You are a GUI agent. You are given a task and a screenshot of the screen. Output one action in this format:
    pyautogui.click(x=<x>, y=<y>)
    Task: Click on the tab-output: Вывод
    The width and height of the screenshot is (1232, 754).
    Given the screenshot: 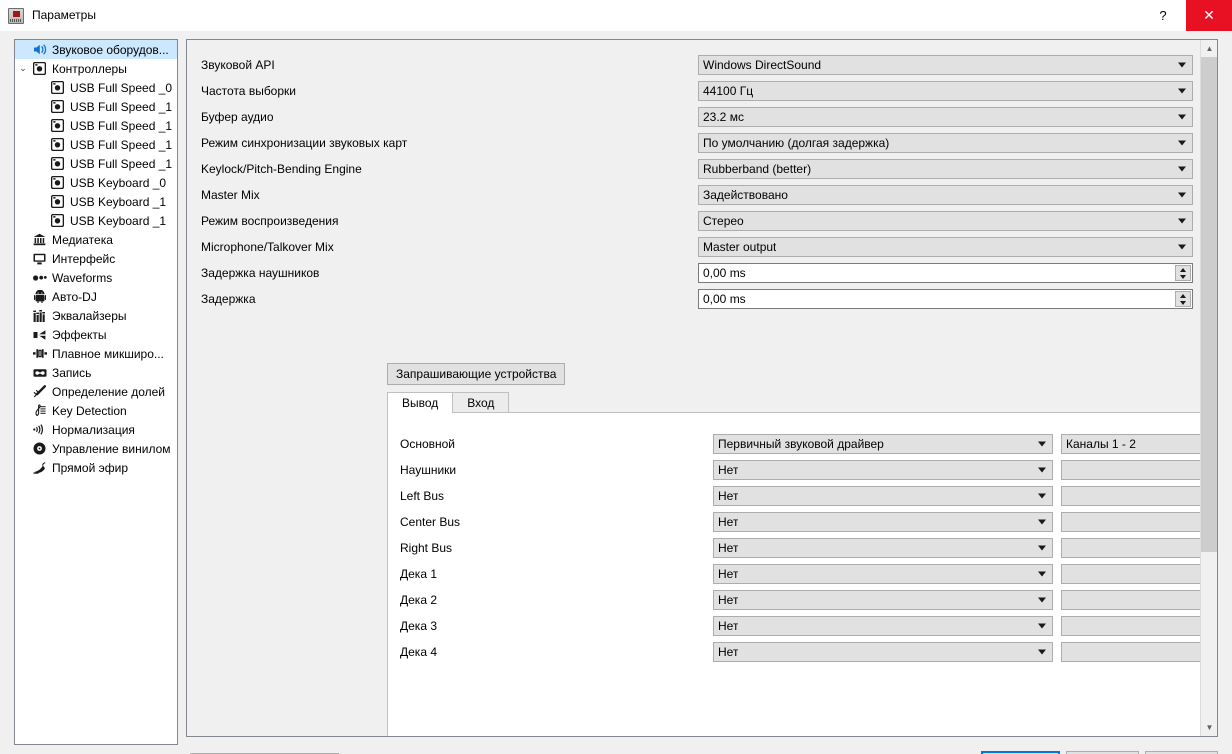 What is the action you would take?
    pyautogui.click(x=420, y=402)
    